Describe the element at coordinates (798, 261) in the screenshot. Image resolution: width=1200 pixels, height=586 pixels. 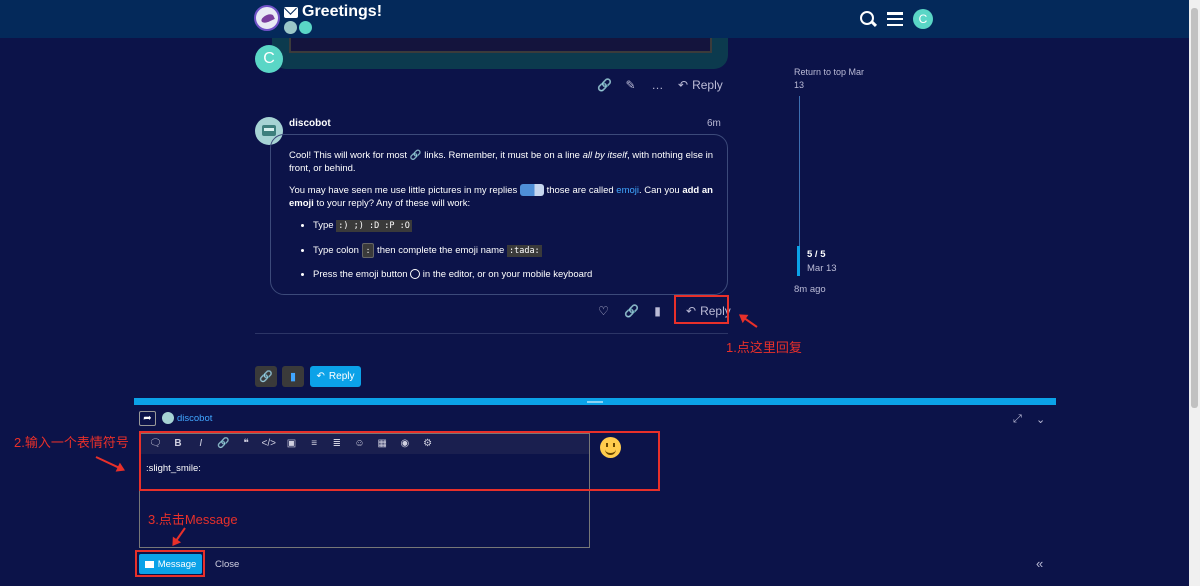
I see `timeline-handle` at that location.